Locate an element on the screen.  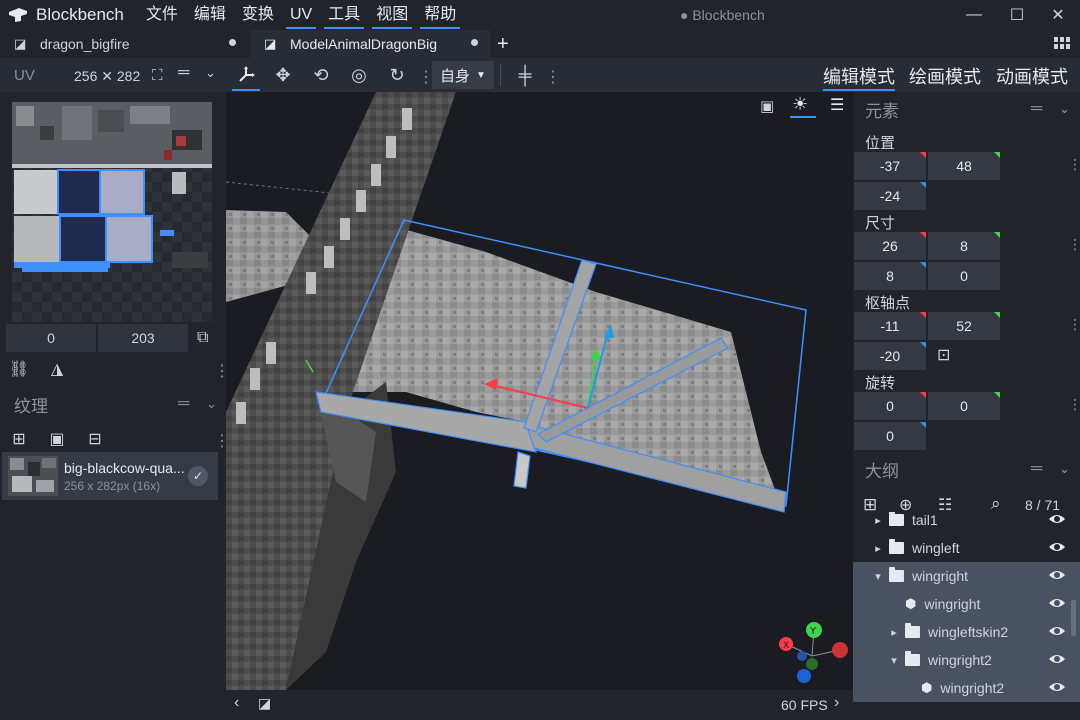
pivot-tool-icon: ◎ is located at coordinates (359, 75).